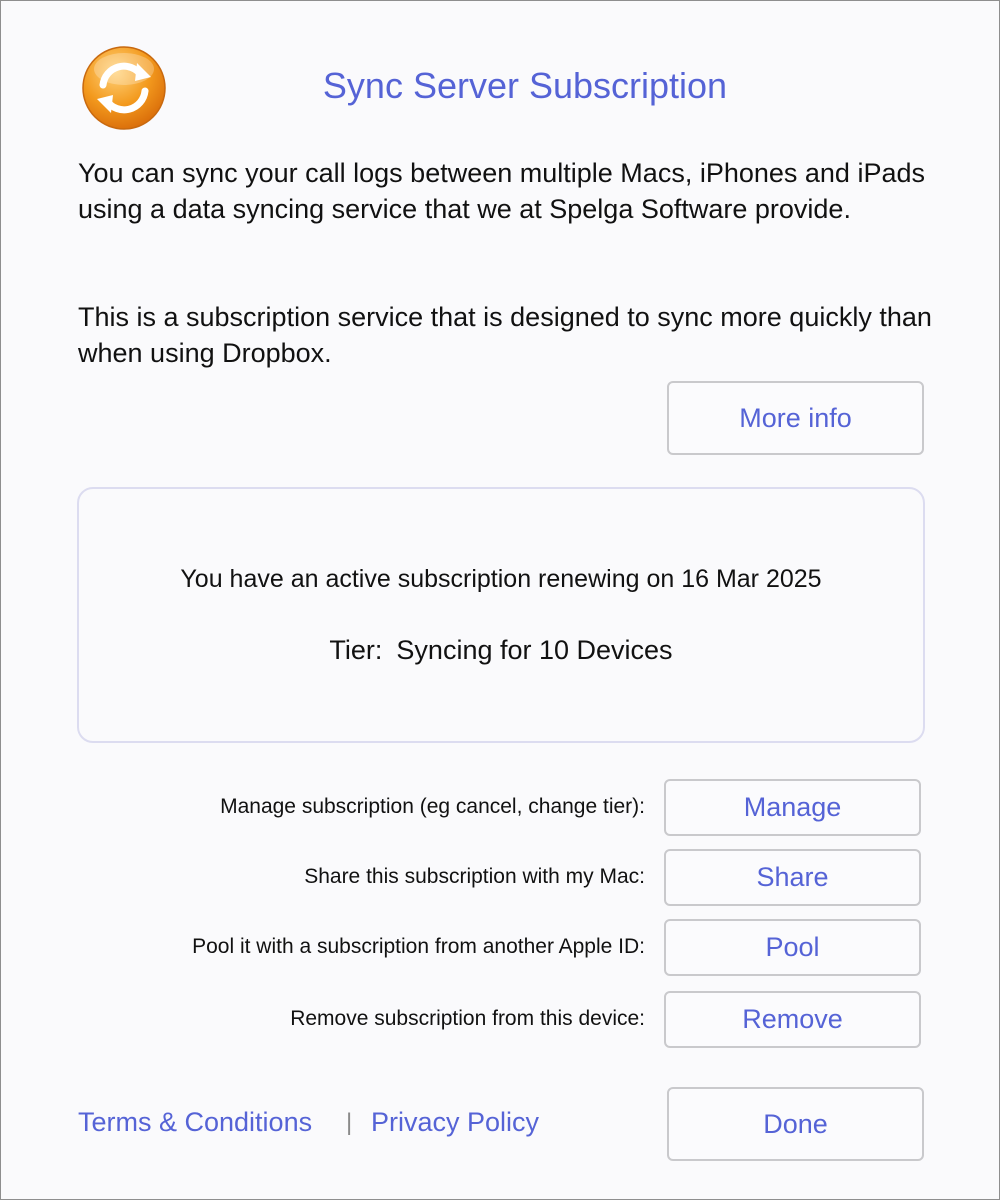  I want to click on tier-label: Tier:, so click(356, 650).